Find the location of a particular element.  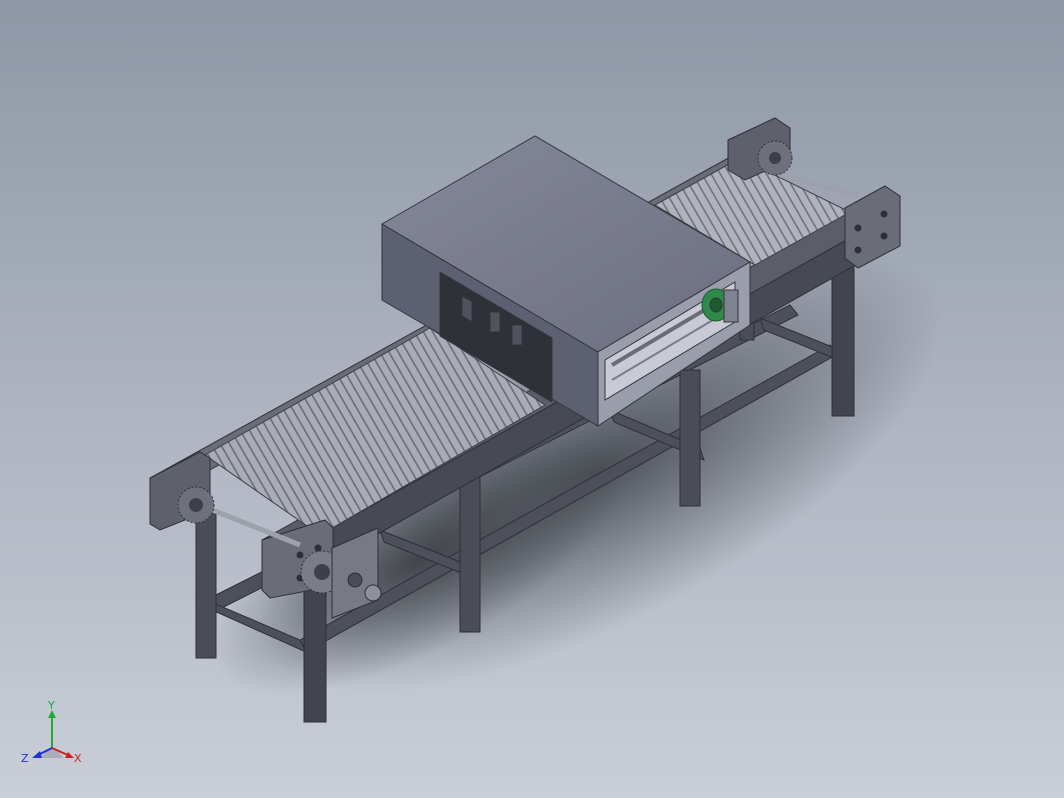

x-axis-label: X is located at coordinates (78, 758).